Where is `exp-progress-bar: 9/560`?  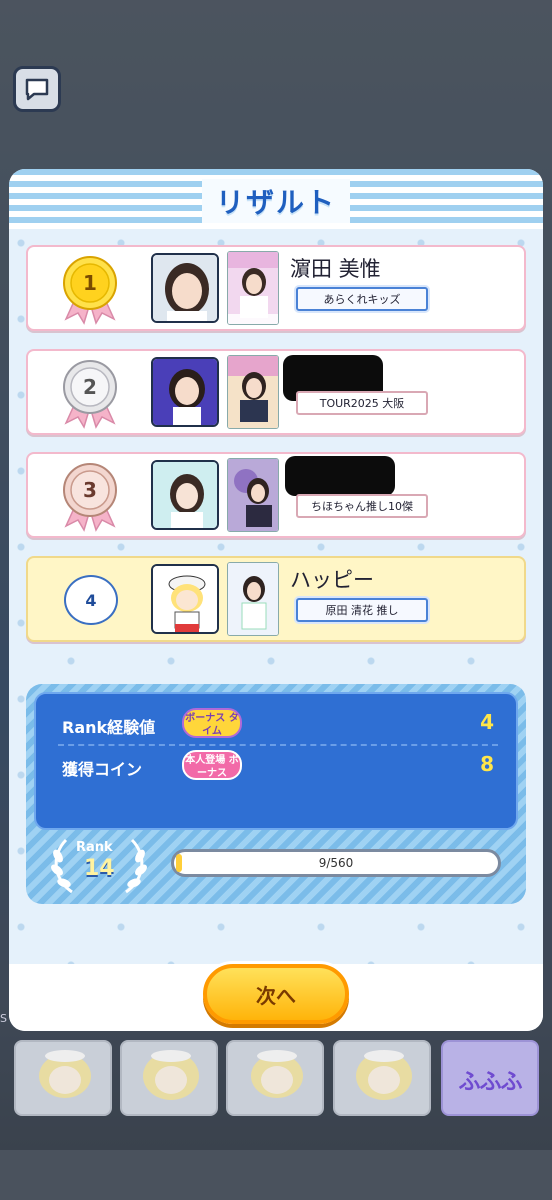 exp-progress-bar: 9/560 is located at coordinates (336, 863).